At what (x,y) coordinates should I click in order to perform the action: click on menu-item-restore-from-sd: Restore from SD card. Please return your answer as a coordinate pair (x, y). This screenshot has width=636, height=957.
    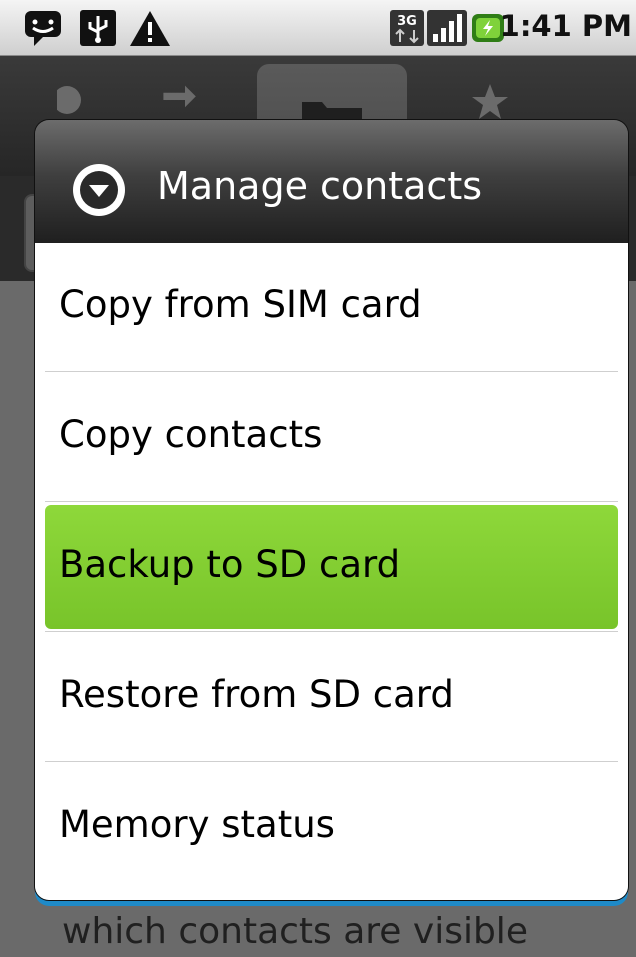
    Looking at the image, I should click on (331, 697).